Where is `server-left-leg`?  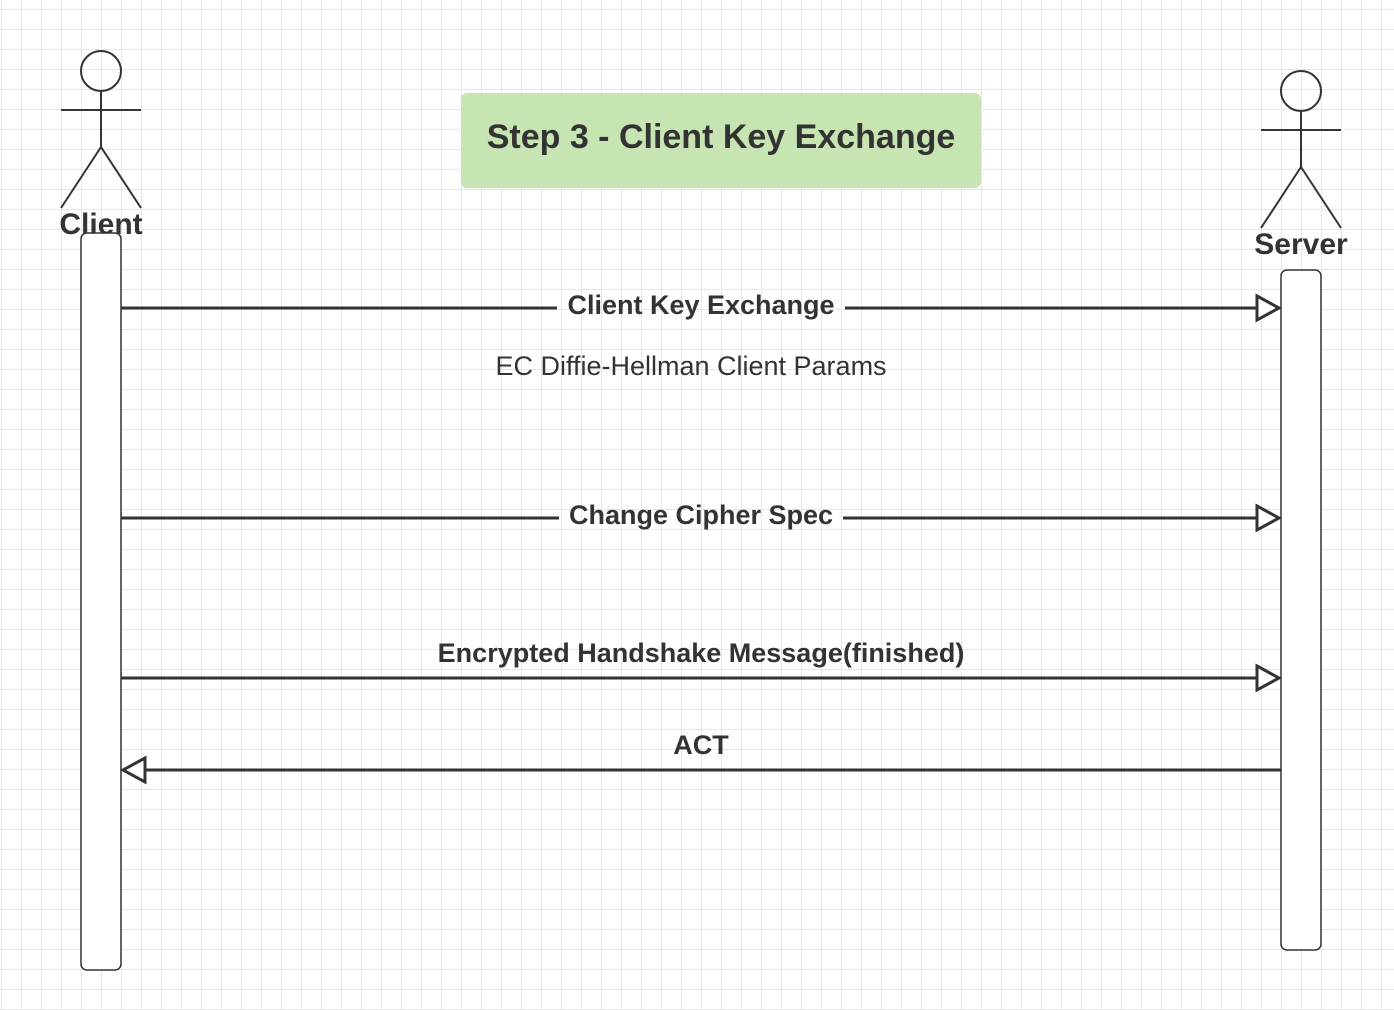
server-left-leg is located at coordinates (1281, 197).